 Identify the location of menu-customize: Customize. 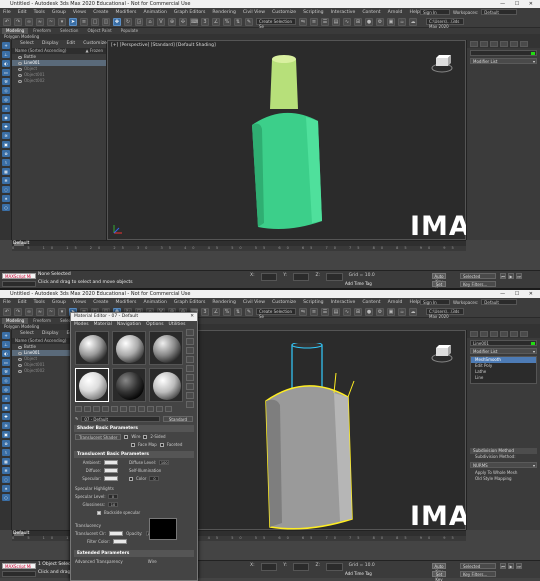
(284, 302).